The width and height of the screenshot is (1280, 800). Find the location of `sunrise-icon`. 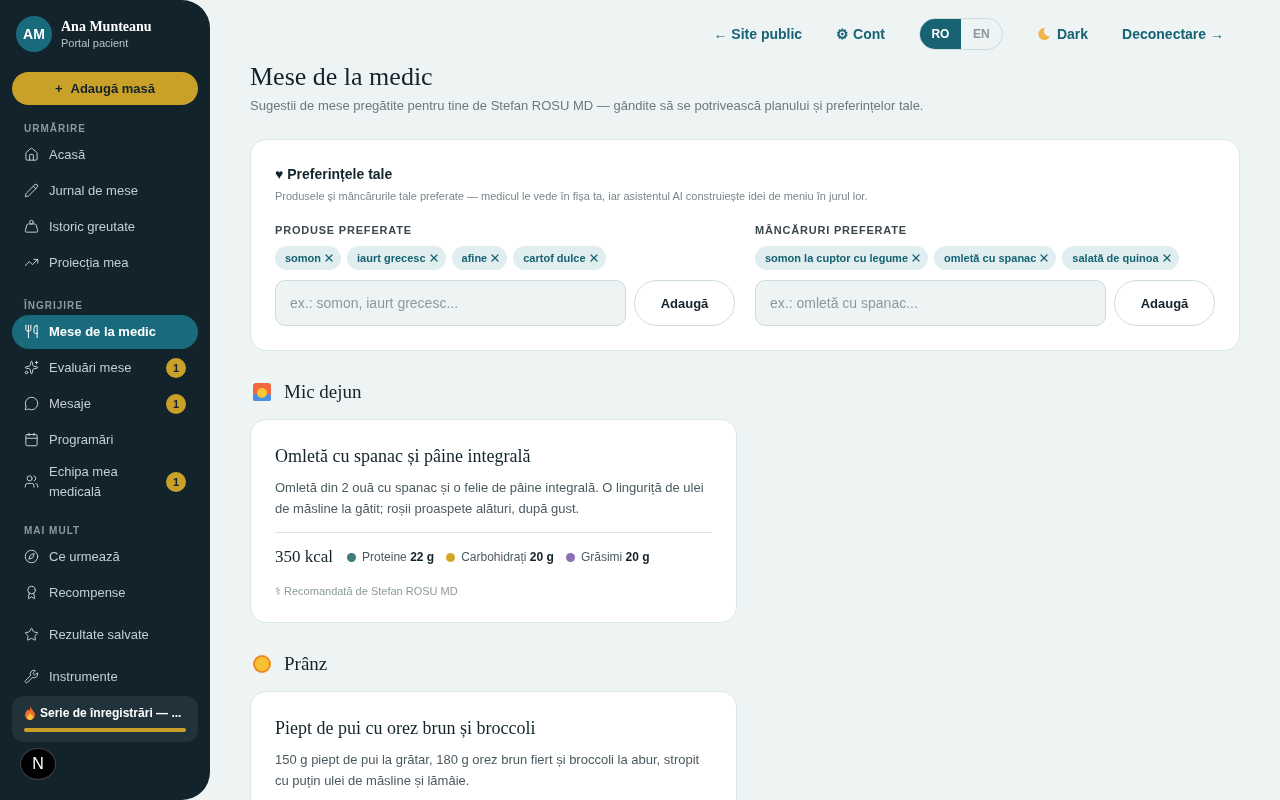

sunrise-icon is located at coordinates (262, 392).